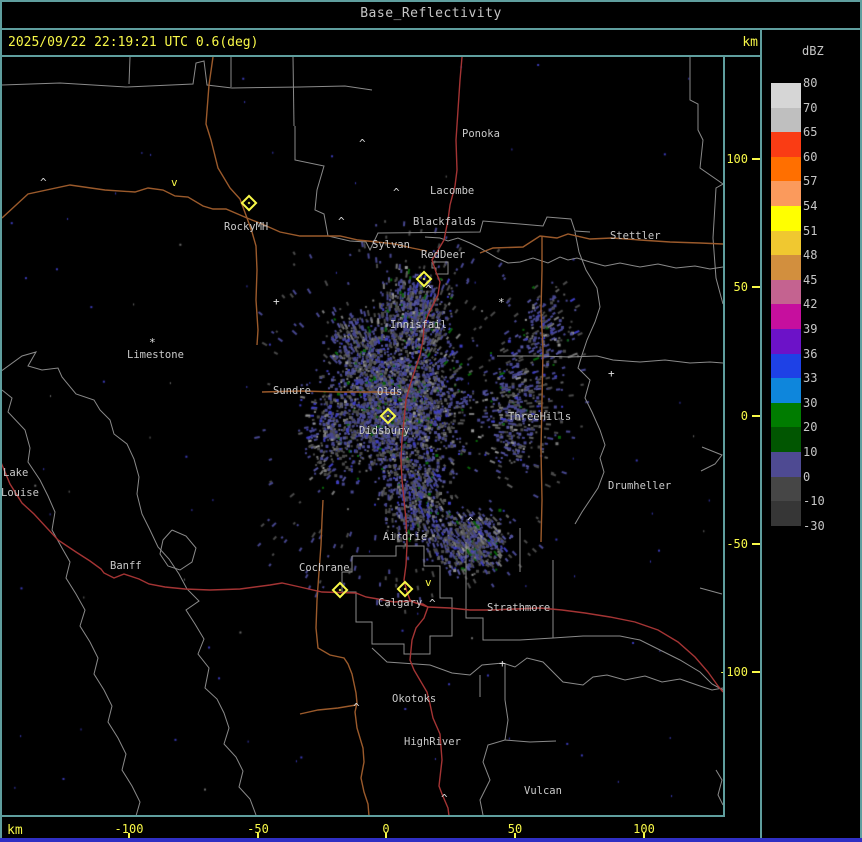 This screenshot has height=842, width=862. What do you see at coordinates (810, 181) in the screenshot?
I see `scale-tick-label: 57` at bounding box center [810, 181].